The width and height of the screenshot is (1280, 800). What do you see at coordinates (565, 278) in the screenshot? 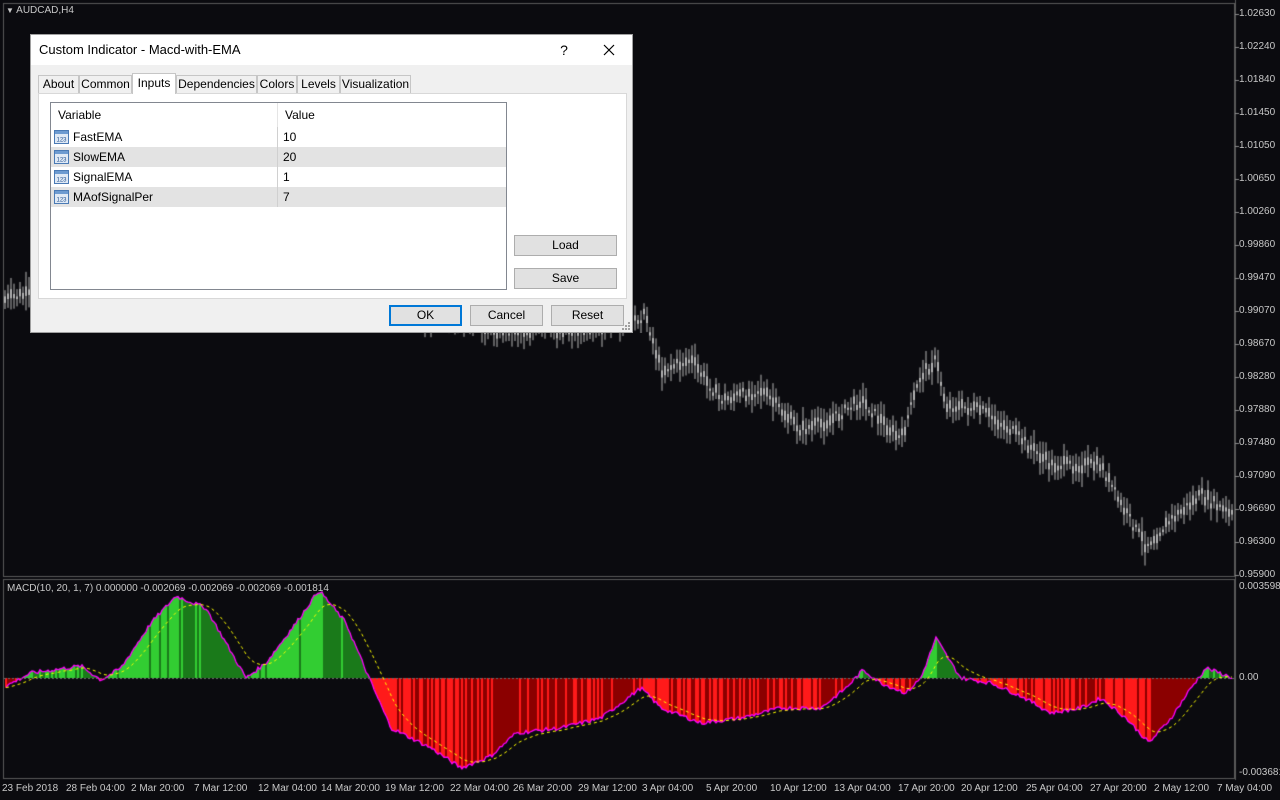
I see `save-button: Save` at bounding box center [565, 278].